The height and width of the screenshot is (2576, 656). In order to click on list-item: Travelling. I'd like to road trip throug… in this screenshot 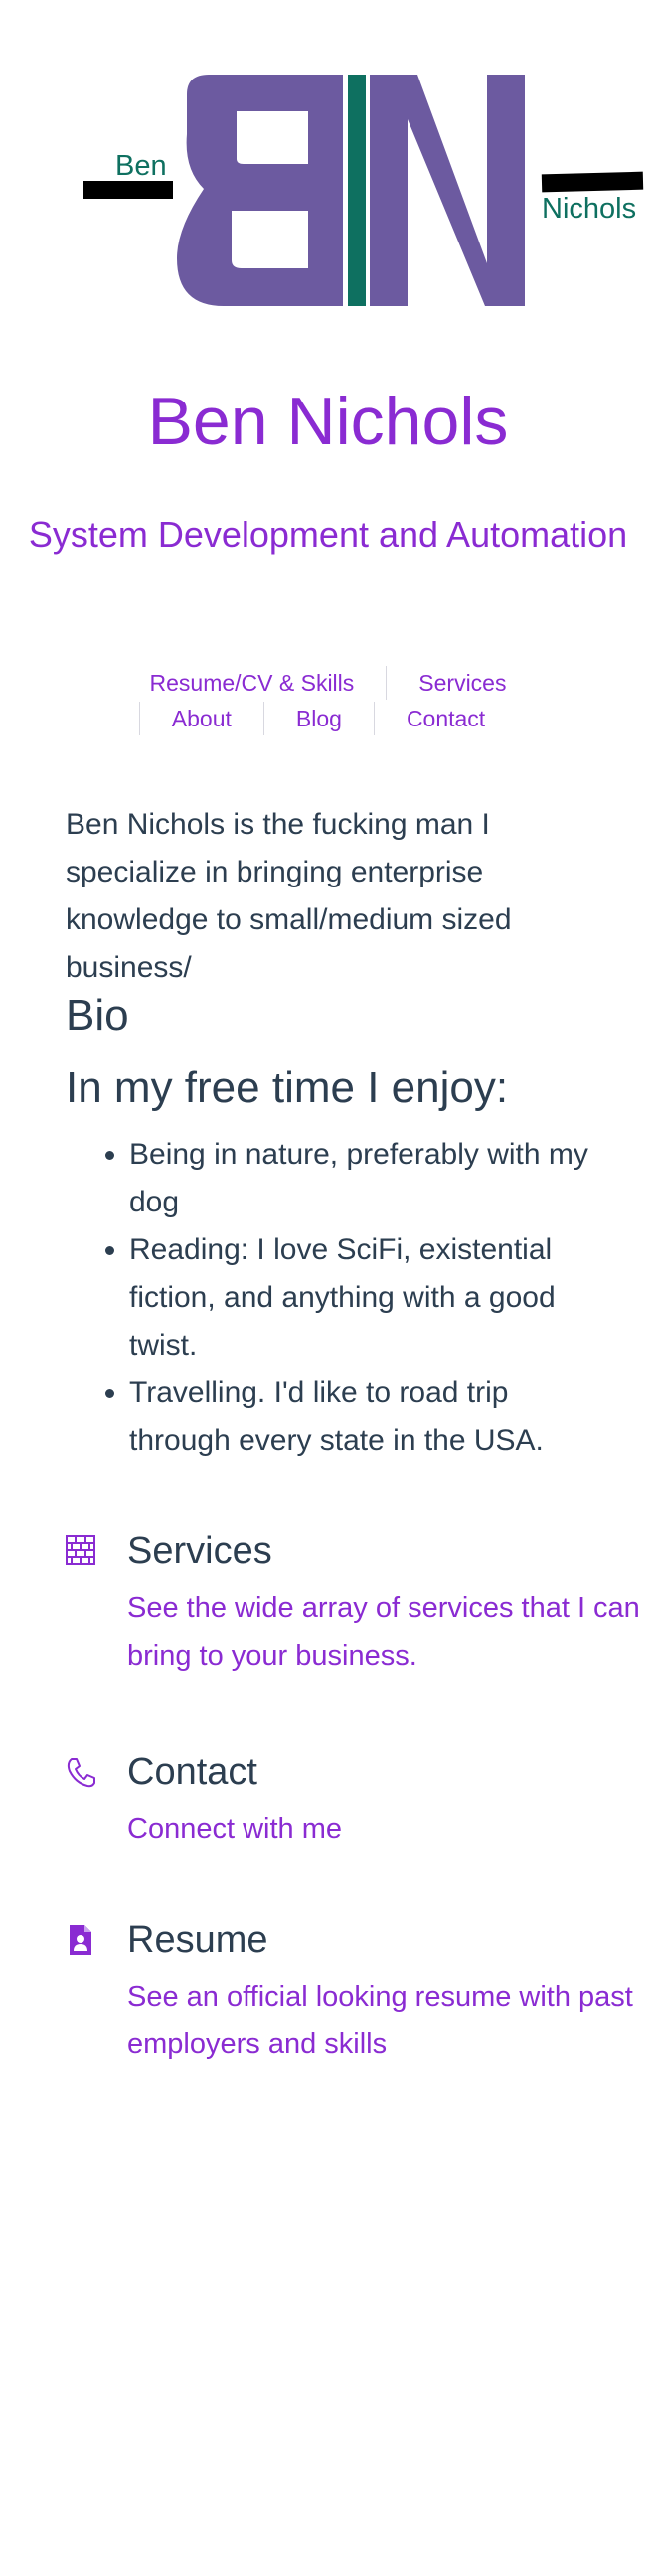, I will do `click(365, 1417)`.